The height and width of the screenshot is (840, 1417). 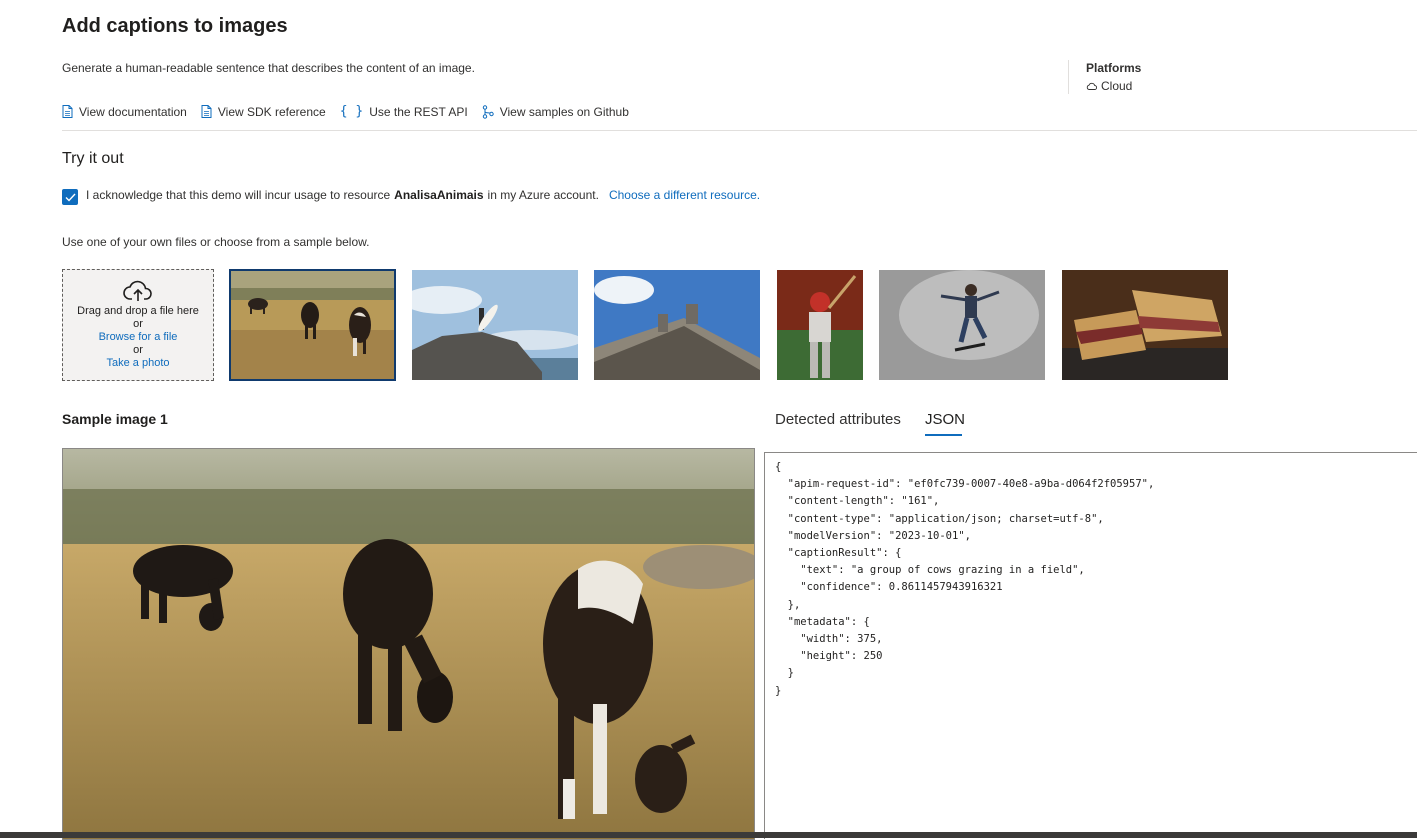 I want to click on sample-image-title: Sample image 1, so click(x=115, y=419).